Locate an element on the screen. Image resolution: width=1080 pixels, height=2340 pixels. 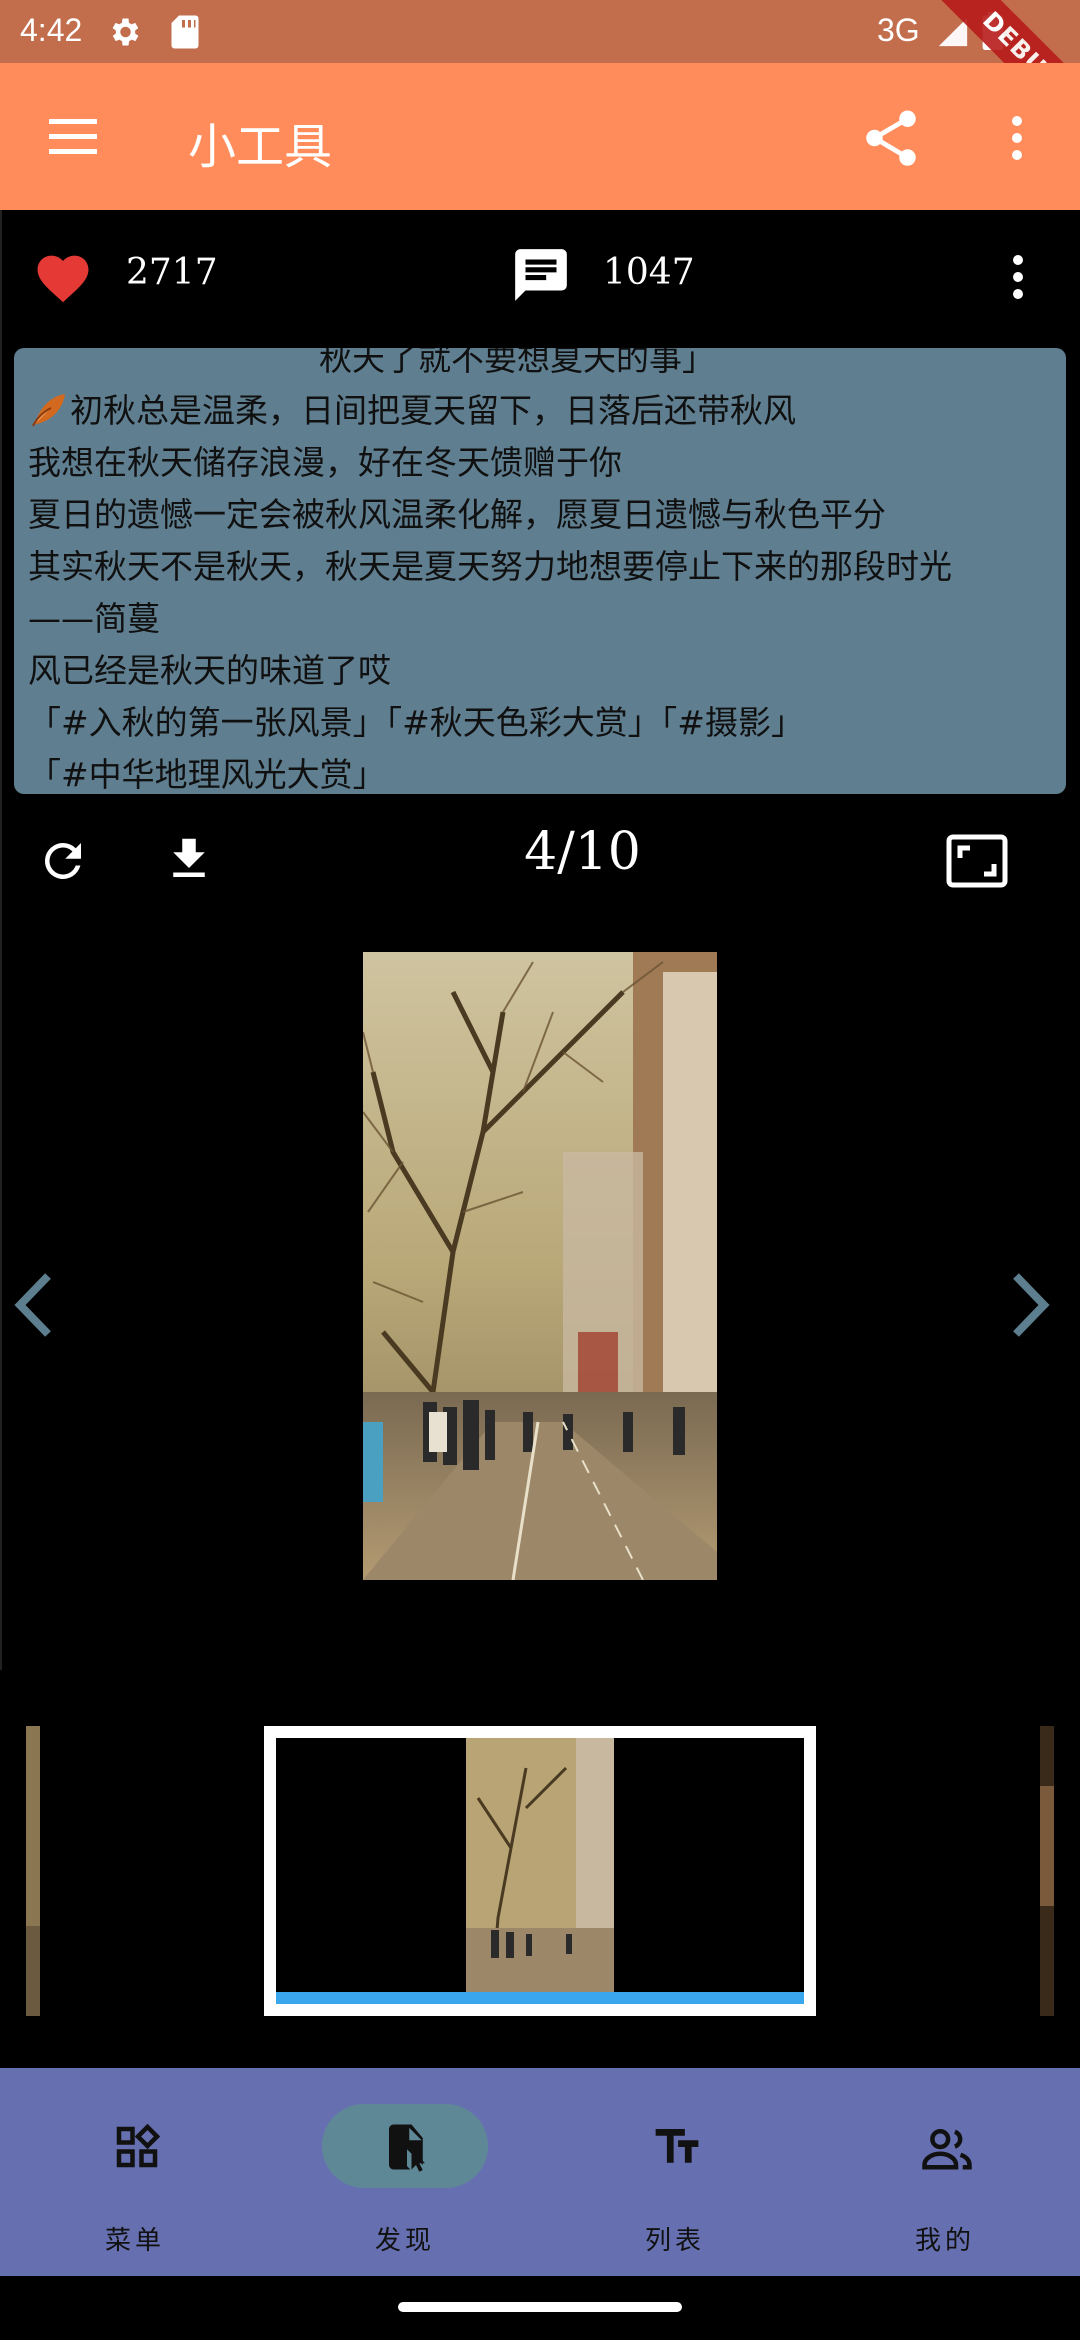
app-bar: 小工具 is located at coordinates (540, 136).